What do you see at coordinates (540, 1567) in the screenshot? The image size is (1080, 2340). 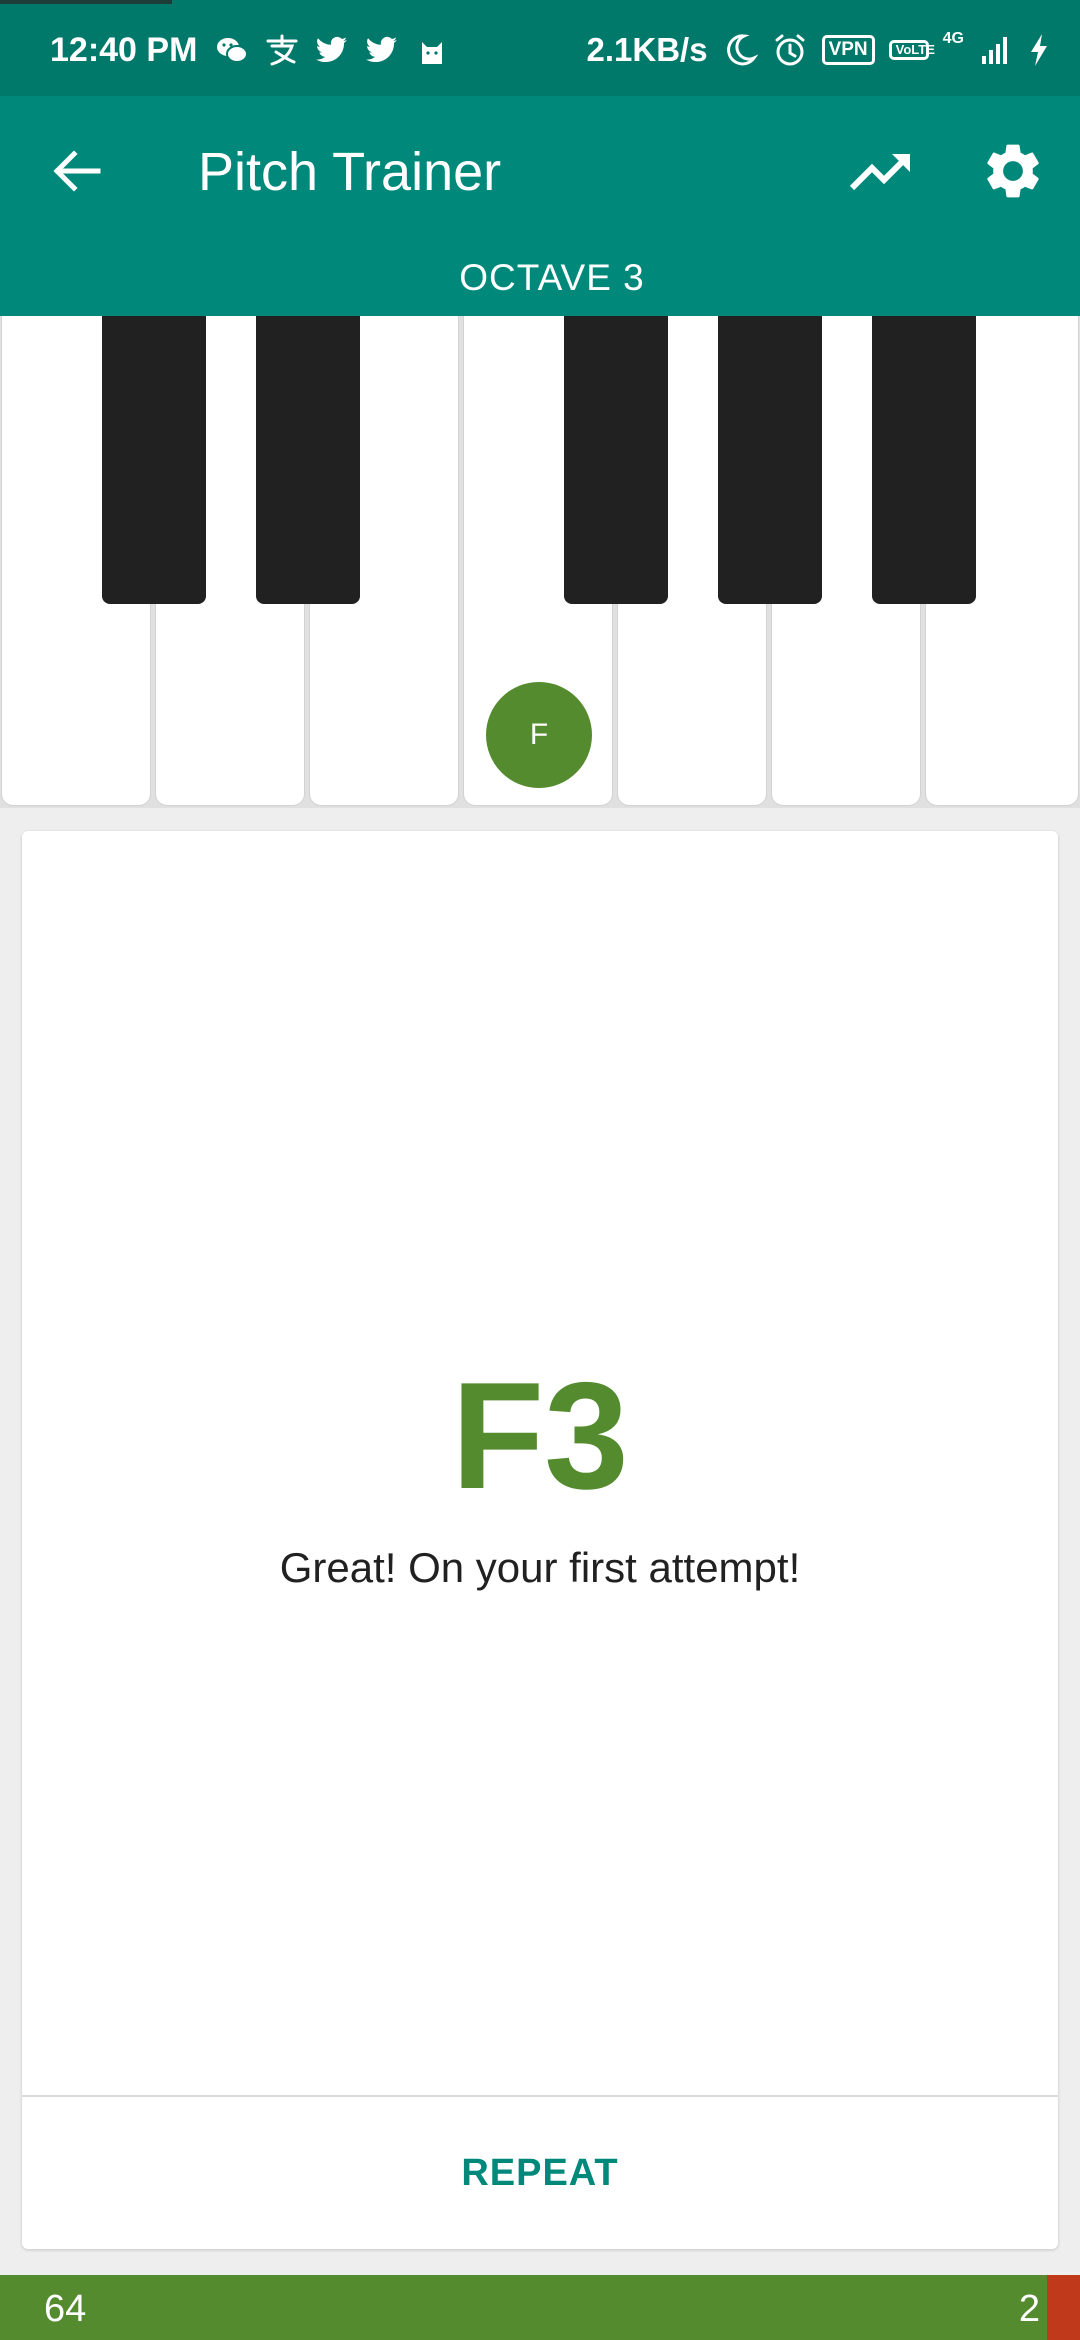 I see `result-message: Great! On your first attempt!` at bounding box center [540, 1567].